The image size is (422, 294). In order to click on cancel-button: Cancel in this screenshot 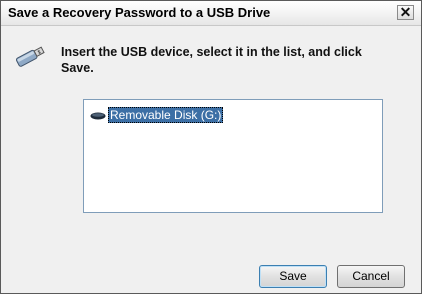, I will do `click(371, 276)`.